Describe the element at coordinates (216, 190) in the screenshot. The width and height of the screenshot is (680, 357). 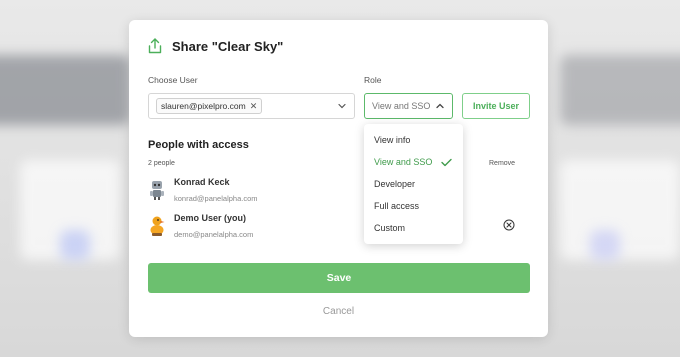
I see `person-info: Konrad Keck konrad@panelalpha.com` at that location.